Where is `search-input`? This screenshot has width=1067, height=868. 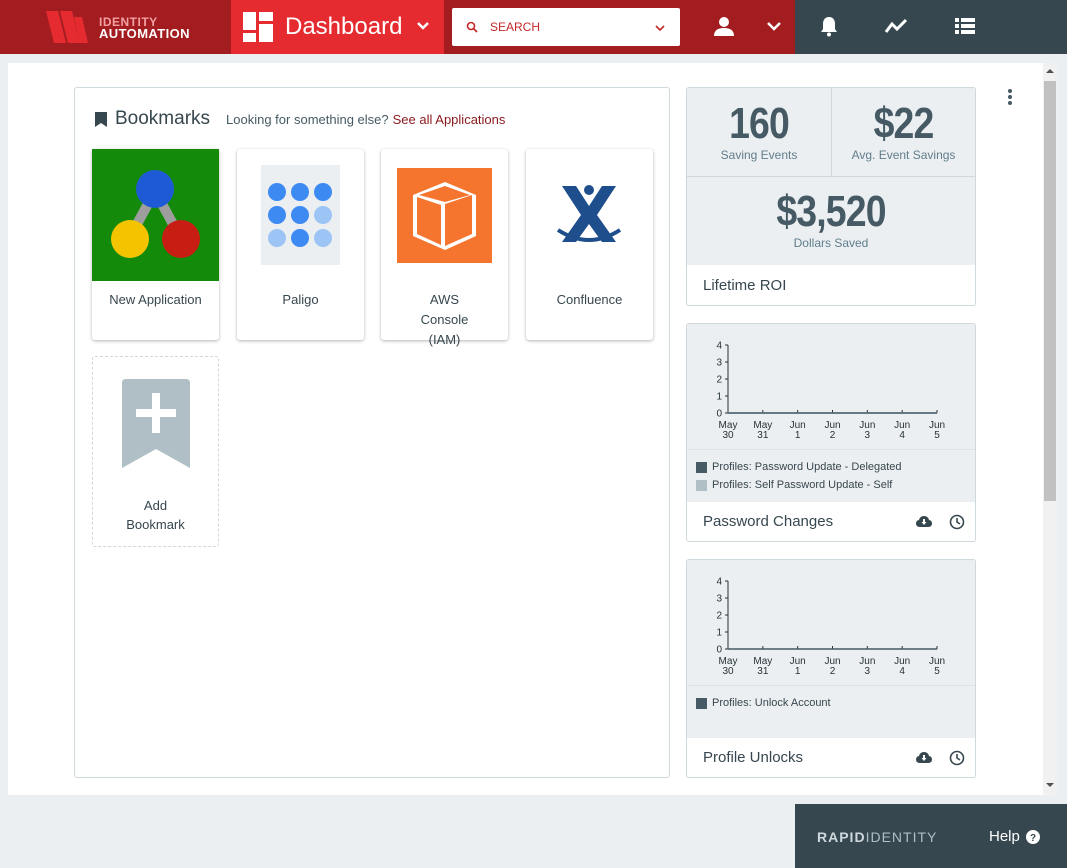
search-input is located at coordinates (570, 27).